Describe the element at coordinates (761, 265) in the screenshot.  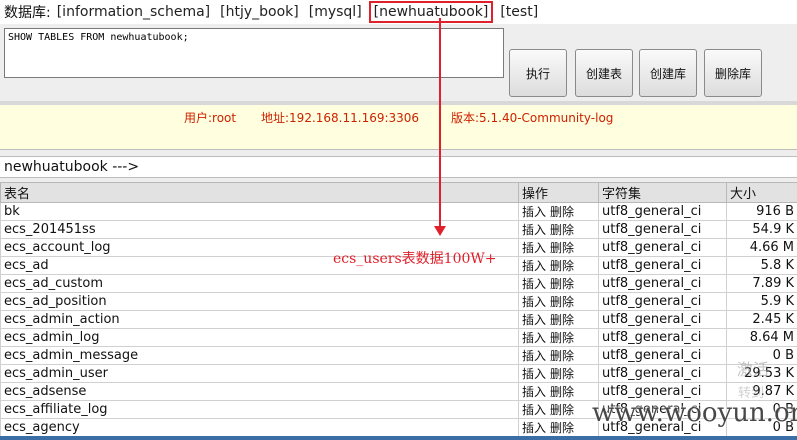
I see `size-cell: 5.8 K` at that location.